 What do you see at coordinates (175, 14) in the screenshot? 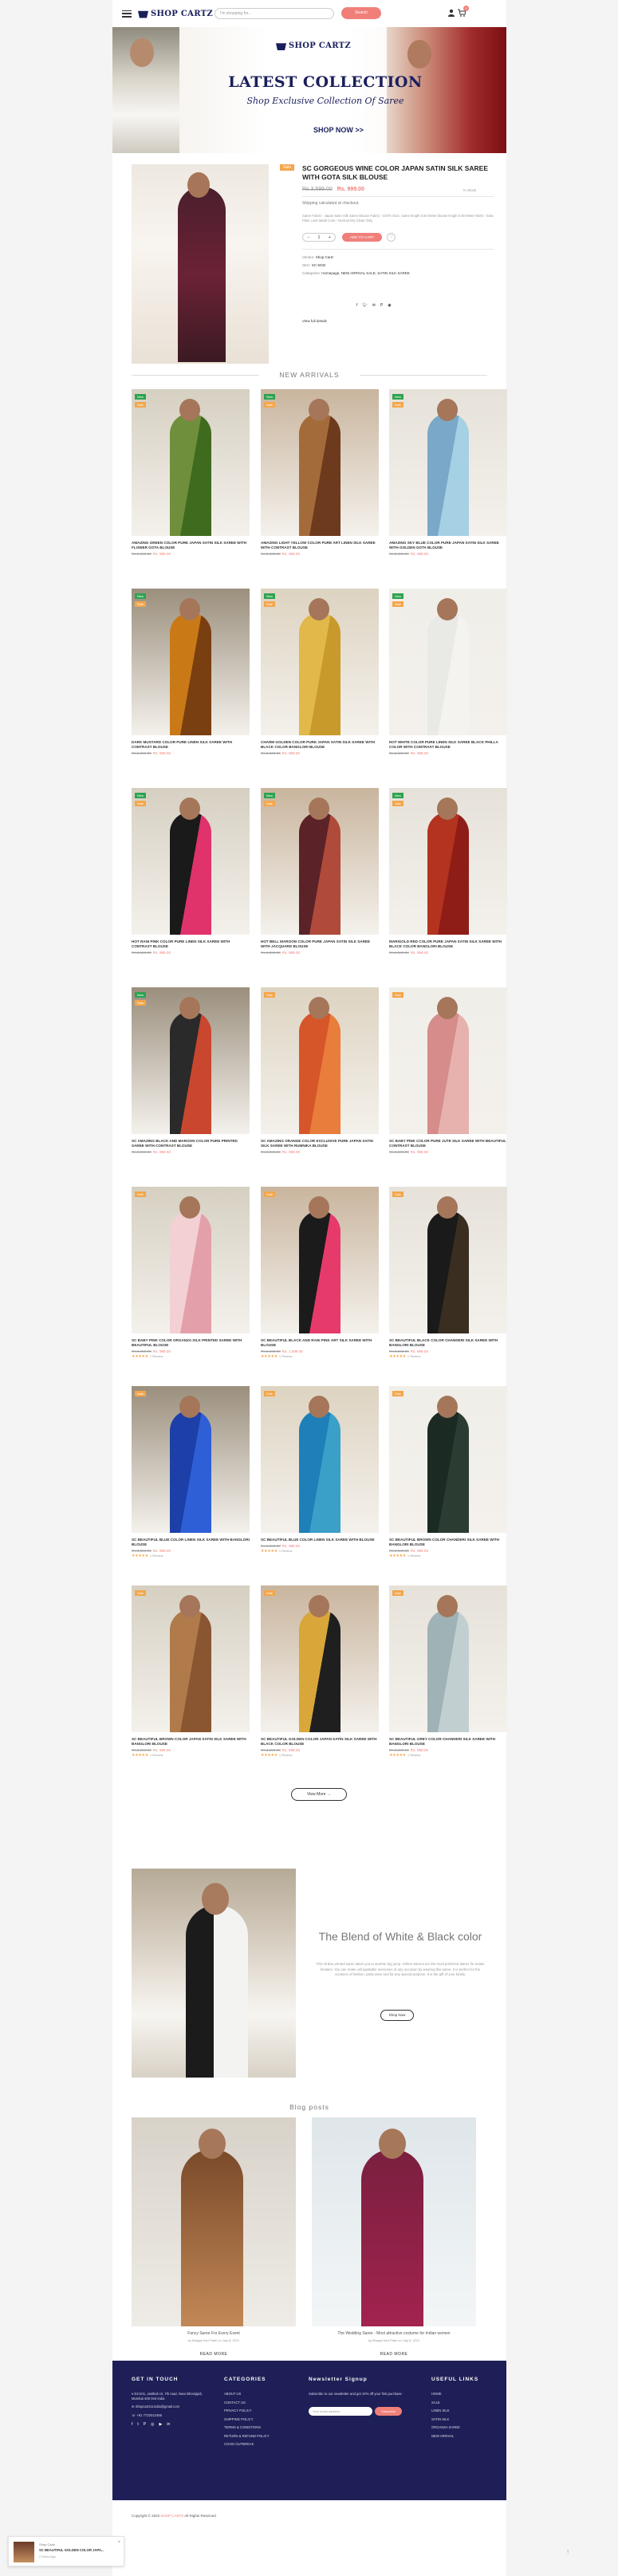
I see `site-logo: SHOP CARTZ` at bounding box center [175, 14].